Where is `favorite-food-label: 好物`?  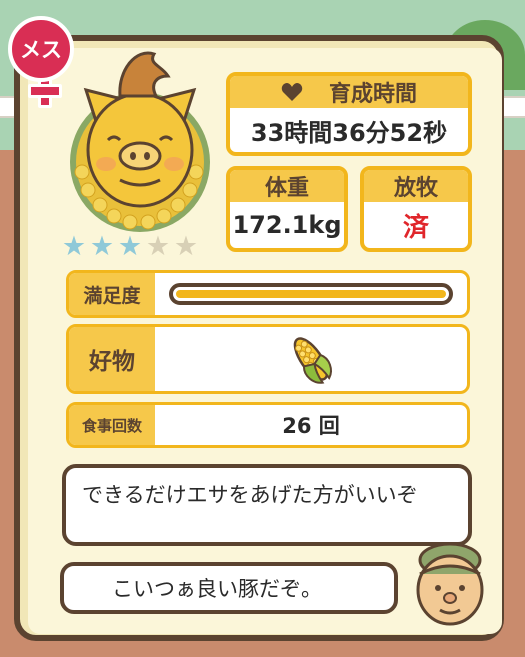 favorite-food-label: 好物 is located at coordinates (112, 359).